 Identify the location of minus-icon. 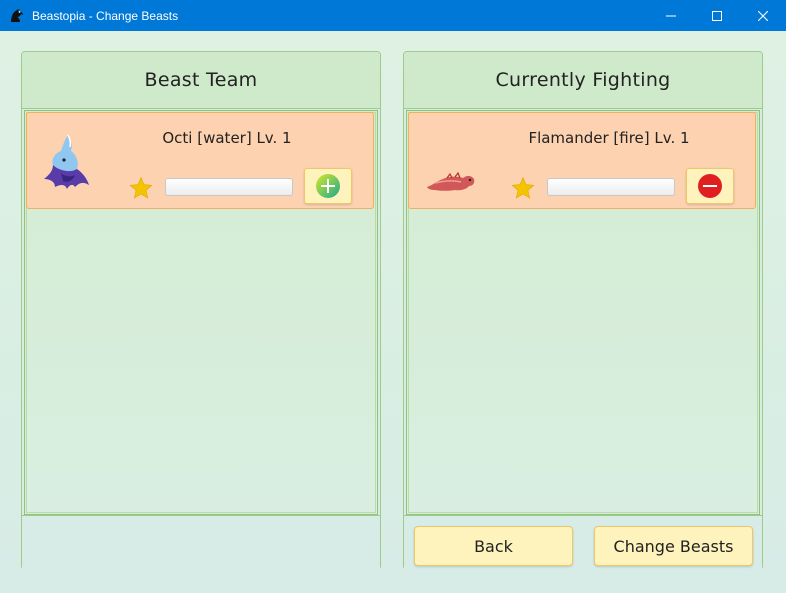
(710, 186).